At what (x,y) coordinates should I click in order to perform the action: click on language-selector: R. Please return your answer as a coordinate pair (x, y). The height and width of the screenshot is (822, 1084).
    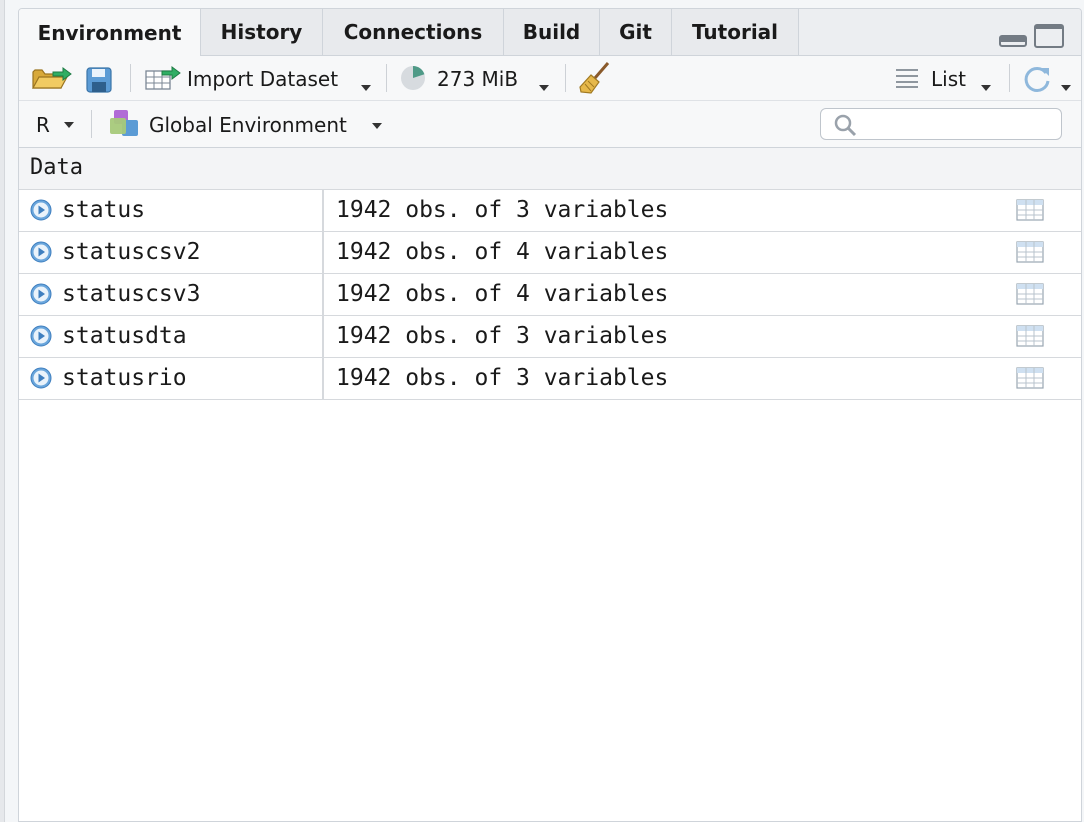
    Looking at the image, I should click on (43, 125).